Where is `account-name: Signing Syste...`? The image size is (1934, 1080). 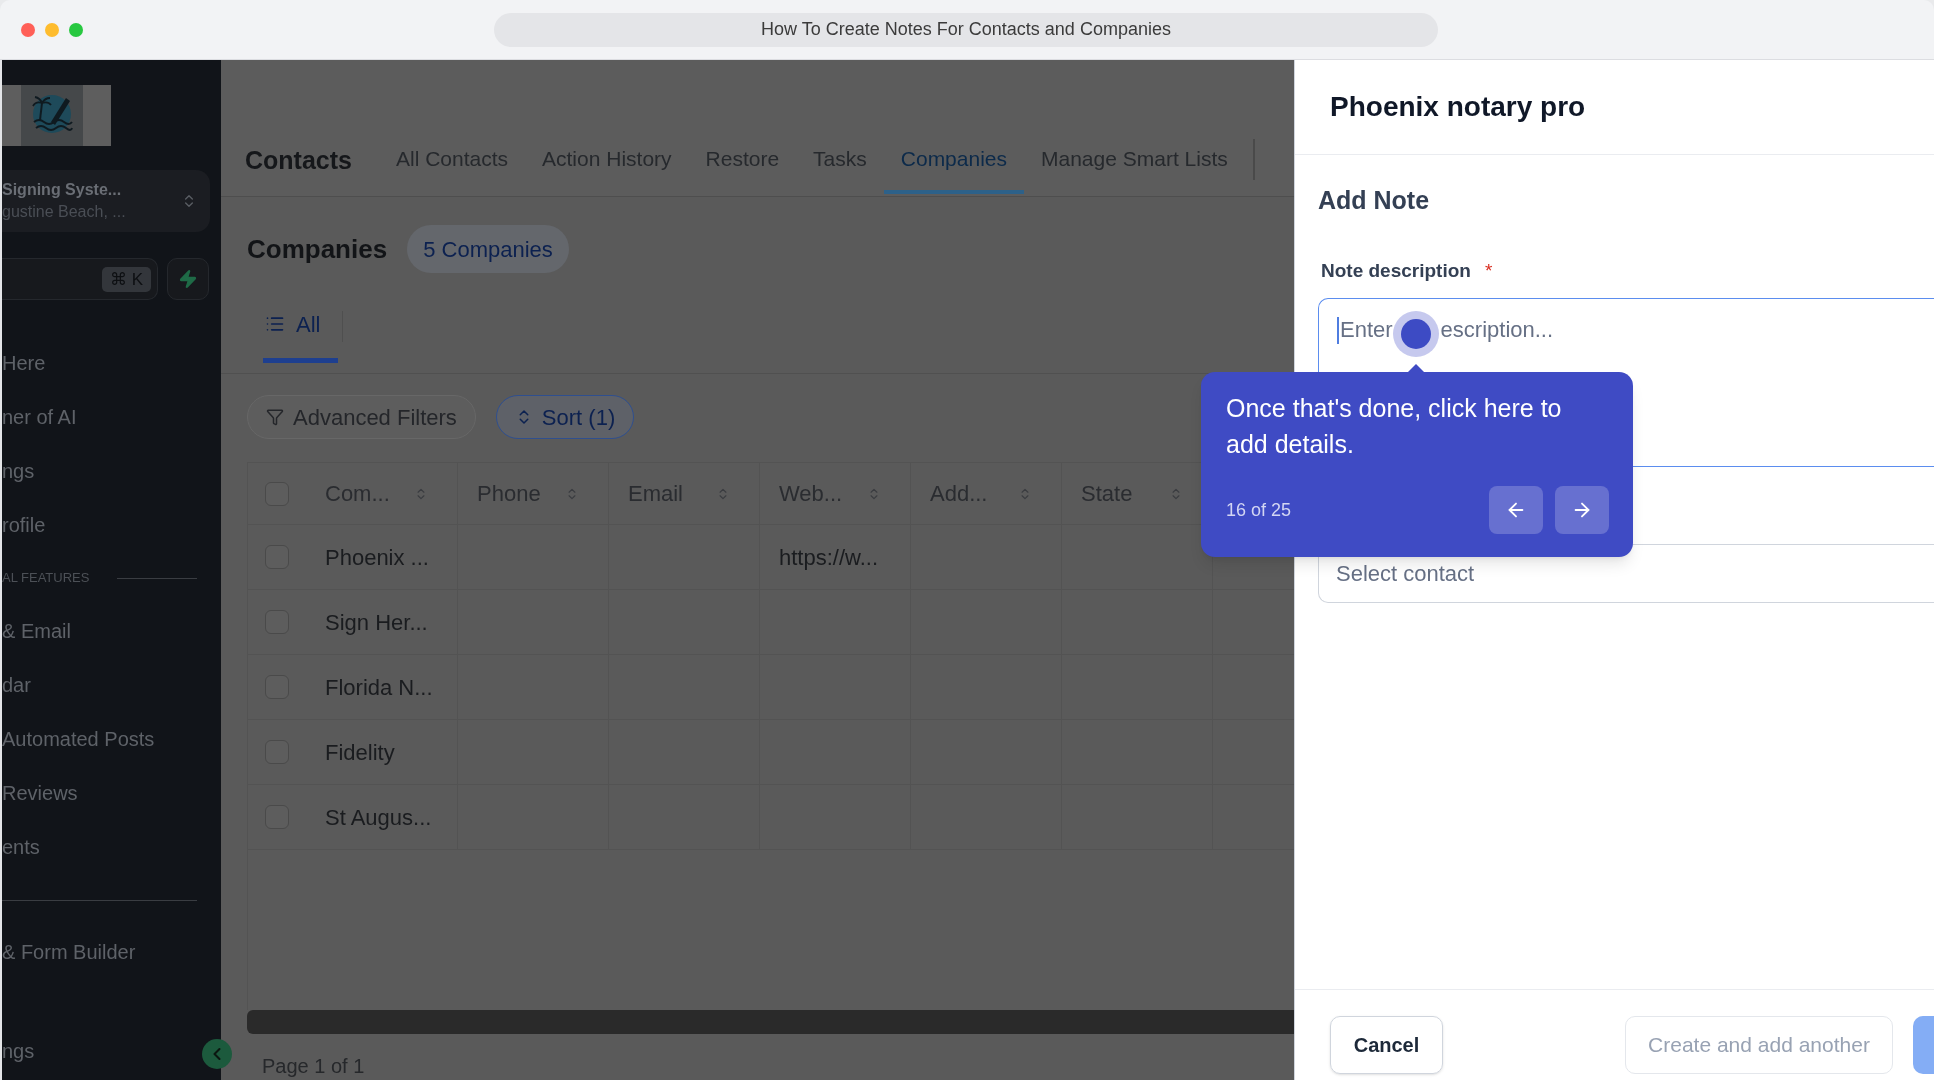 account-name: Signing Syste... is located at coordinates (62, 190).